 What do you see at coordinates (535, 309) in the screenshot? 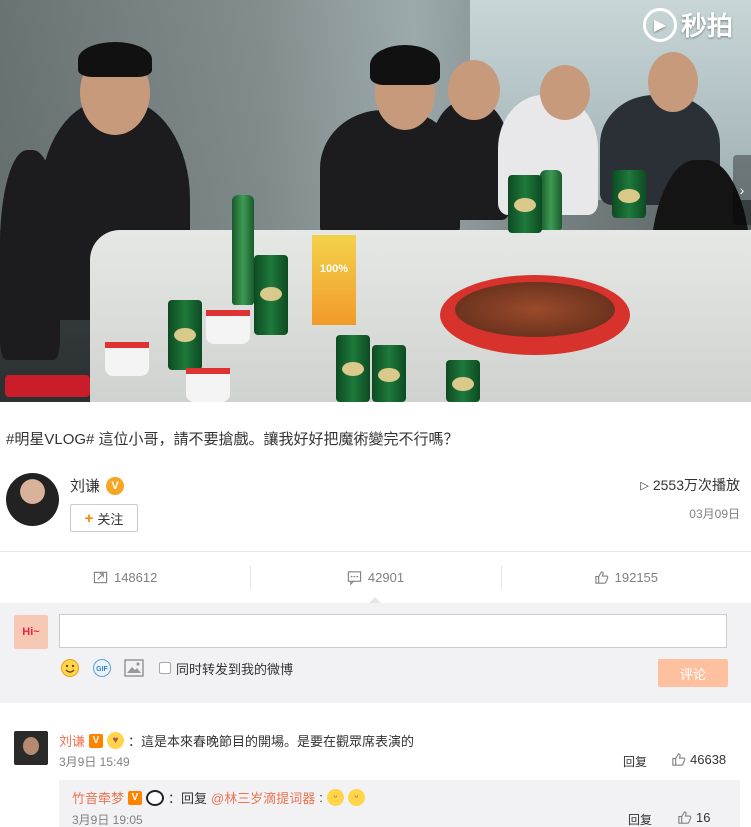
I see `hotpot-soup` at bounding box center [535, 309].